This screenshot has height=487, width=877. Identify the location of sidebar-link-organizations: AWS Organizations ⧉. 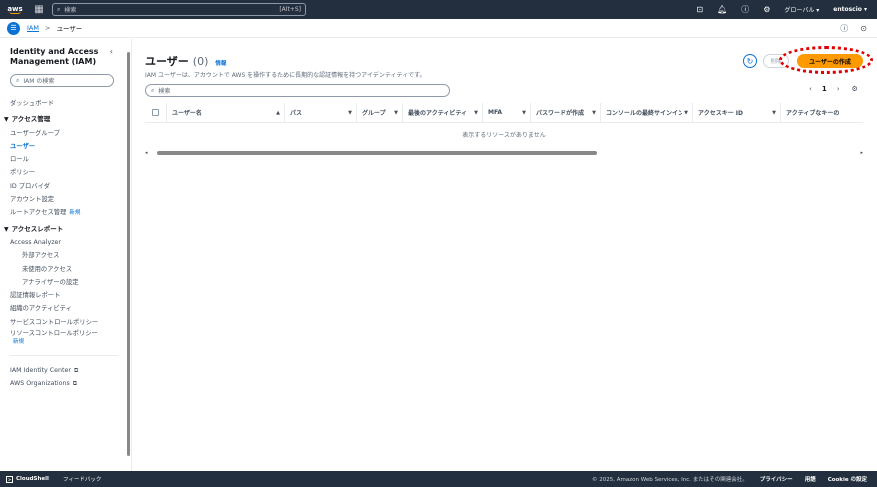
(70, 383).